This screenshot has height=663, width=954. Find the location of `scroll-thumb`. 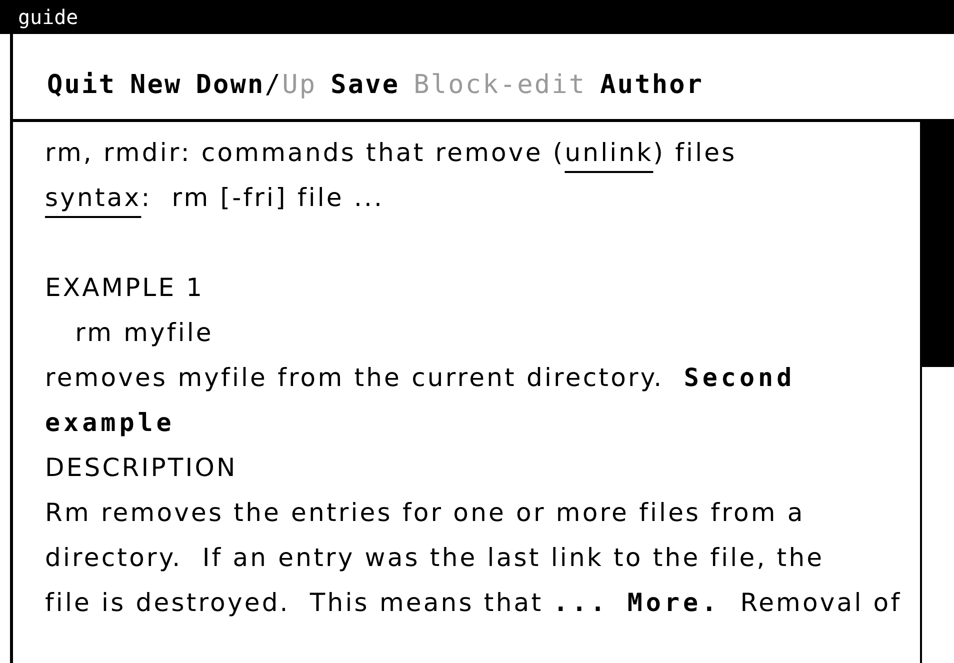

scroll-thumb is located at coordinates (938, 244).